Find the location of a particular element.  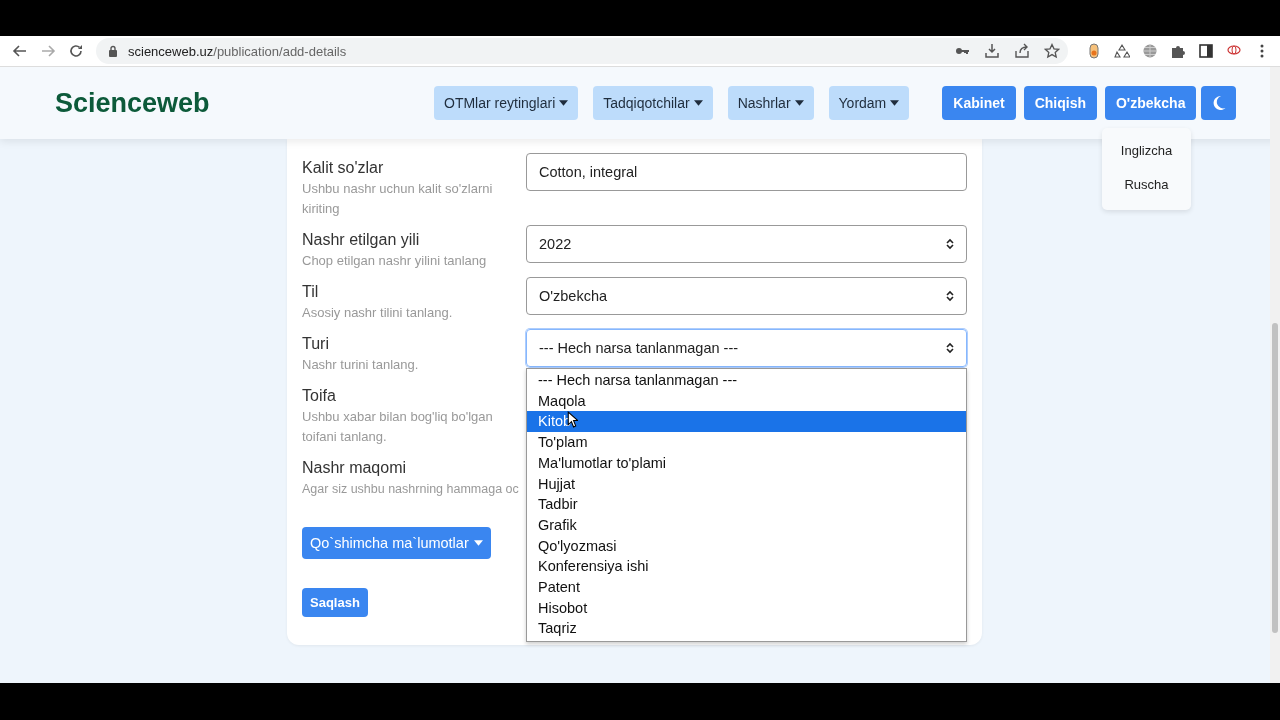

recycle-icon is located at coordinates (1122, 51).